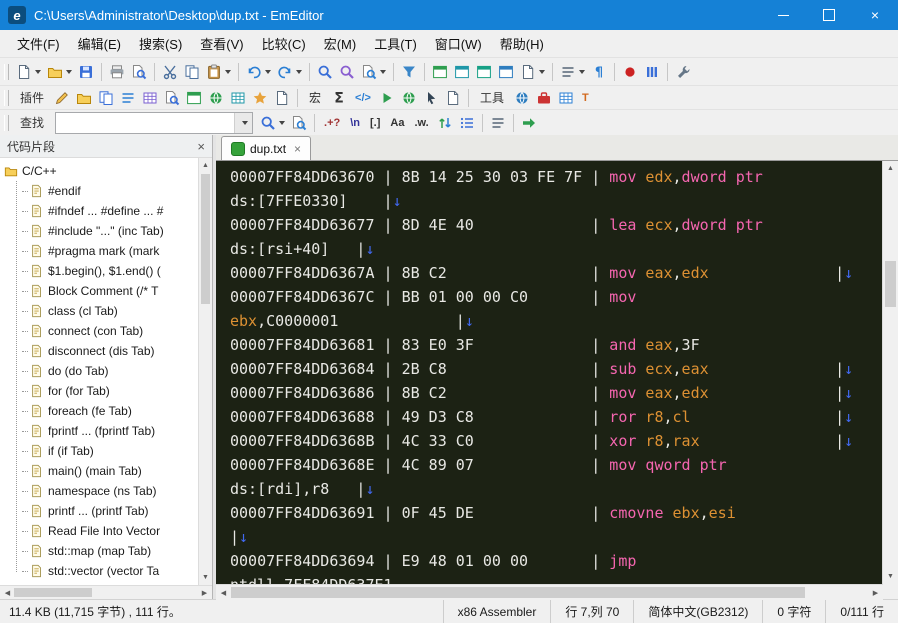 This screenshot has width=898, height=623. I want to click on find-next-button, so click(272, 123).